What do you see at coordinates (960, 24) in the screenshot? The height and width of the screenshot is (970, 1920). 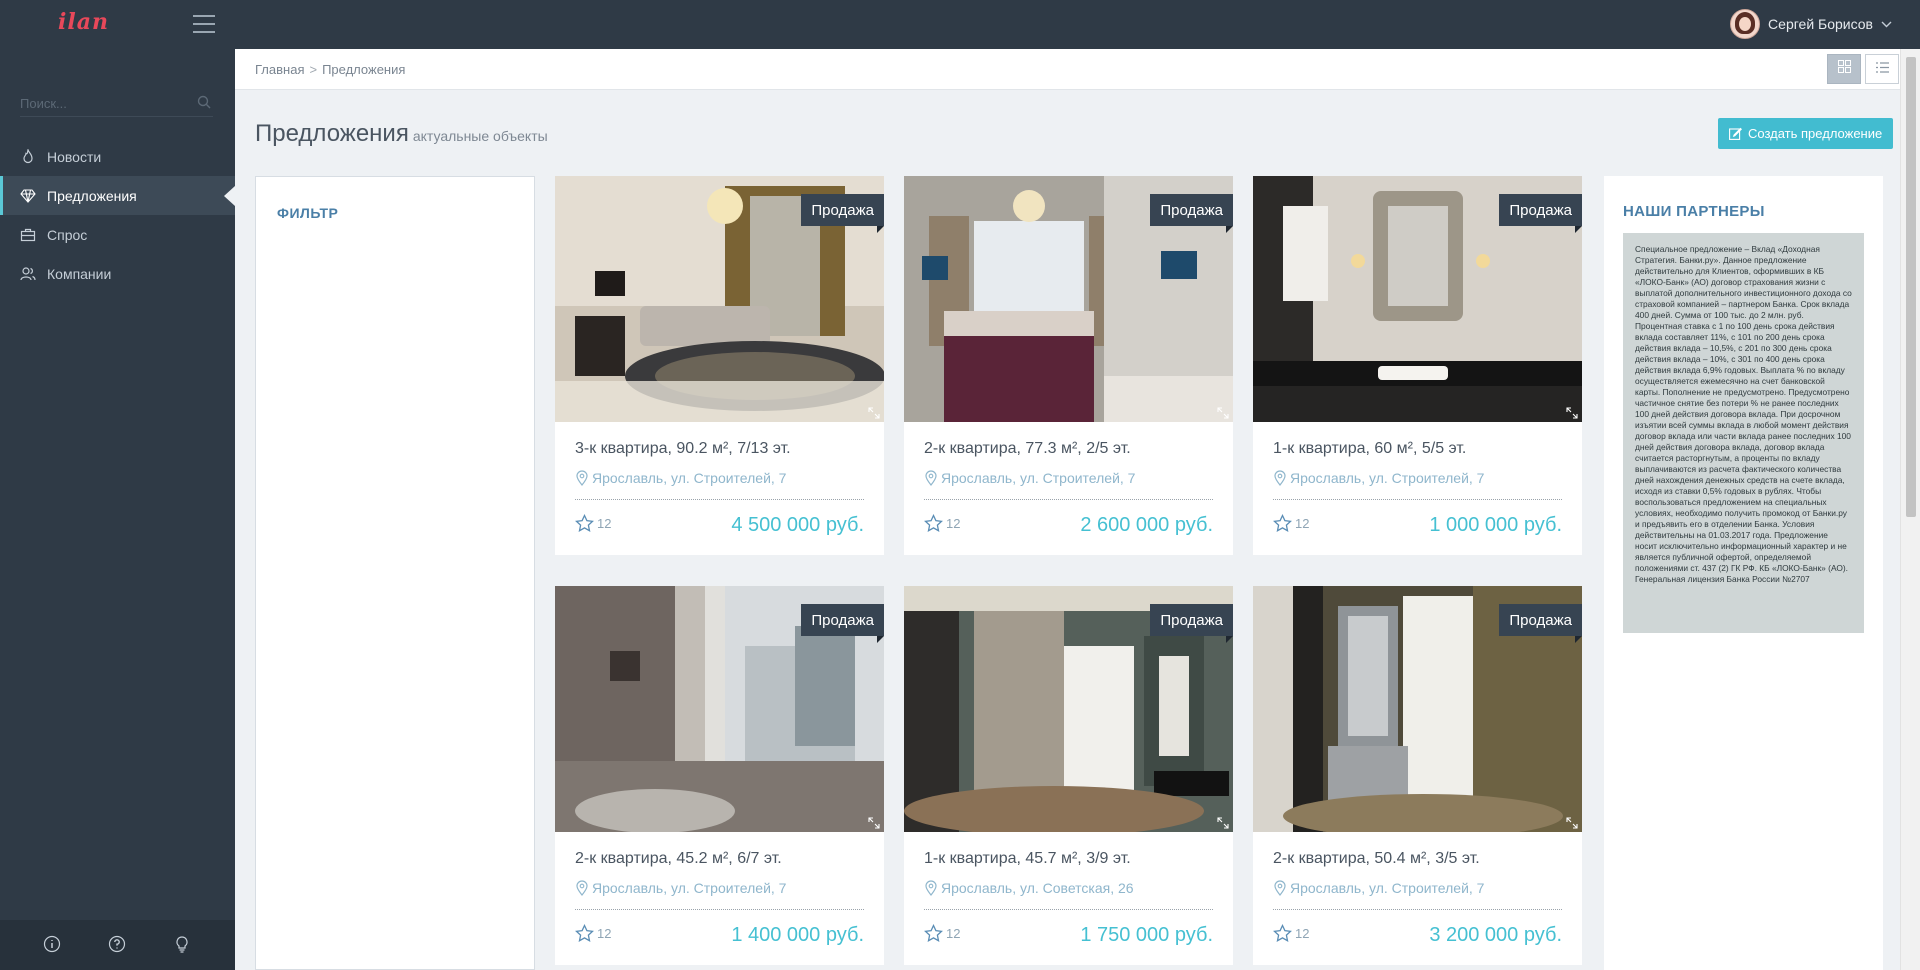 I see `top-bar: ilan Сергей Борисов` at bounding box center [960, 24].